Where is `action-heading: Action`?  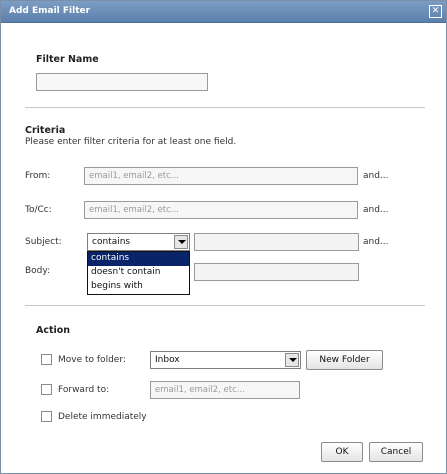
action-heading: Action is located at coordinates (53, 330).